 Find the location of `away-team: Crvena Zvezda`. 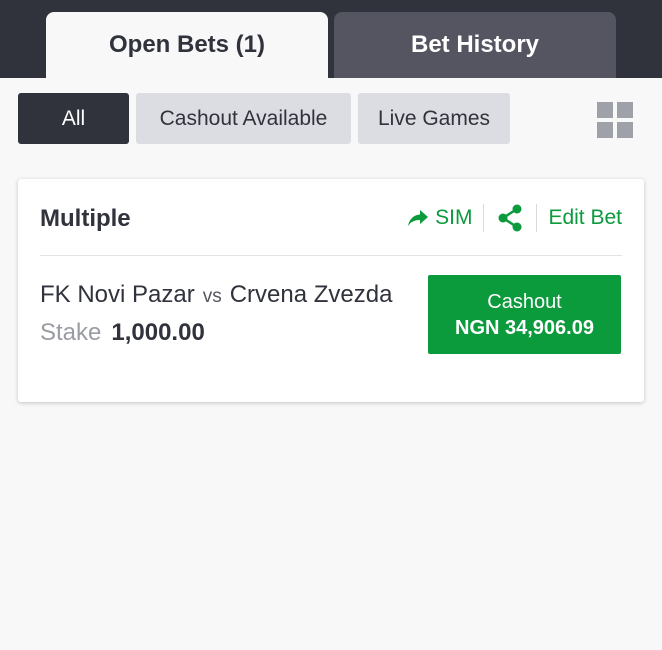

away-team: Crvena Zvezda is located at coordinates (311, 294).